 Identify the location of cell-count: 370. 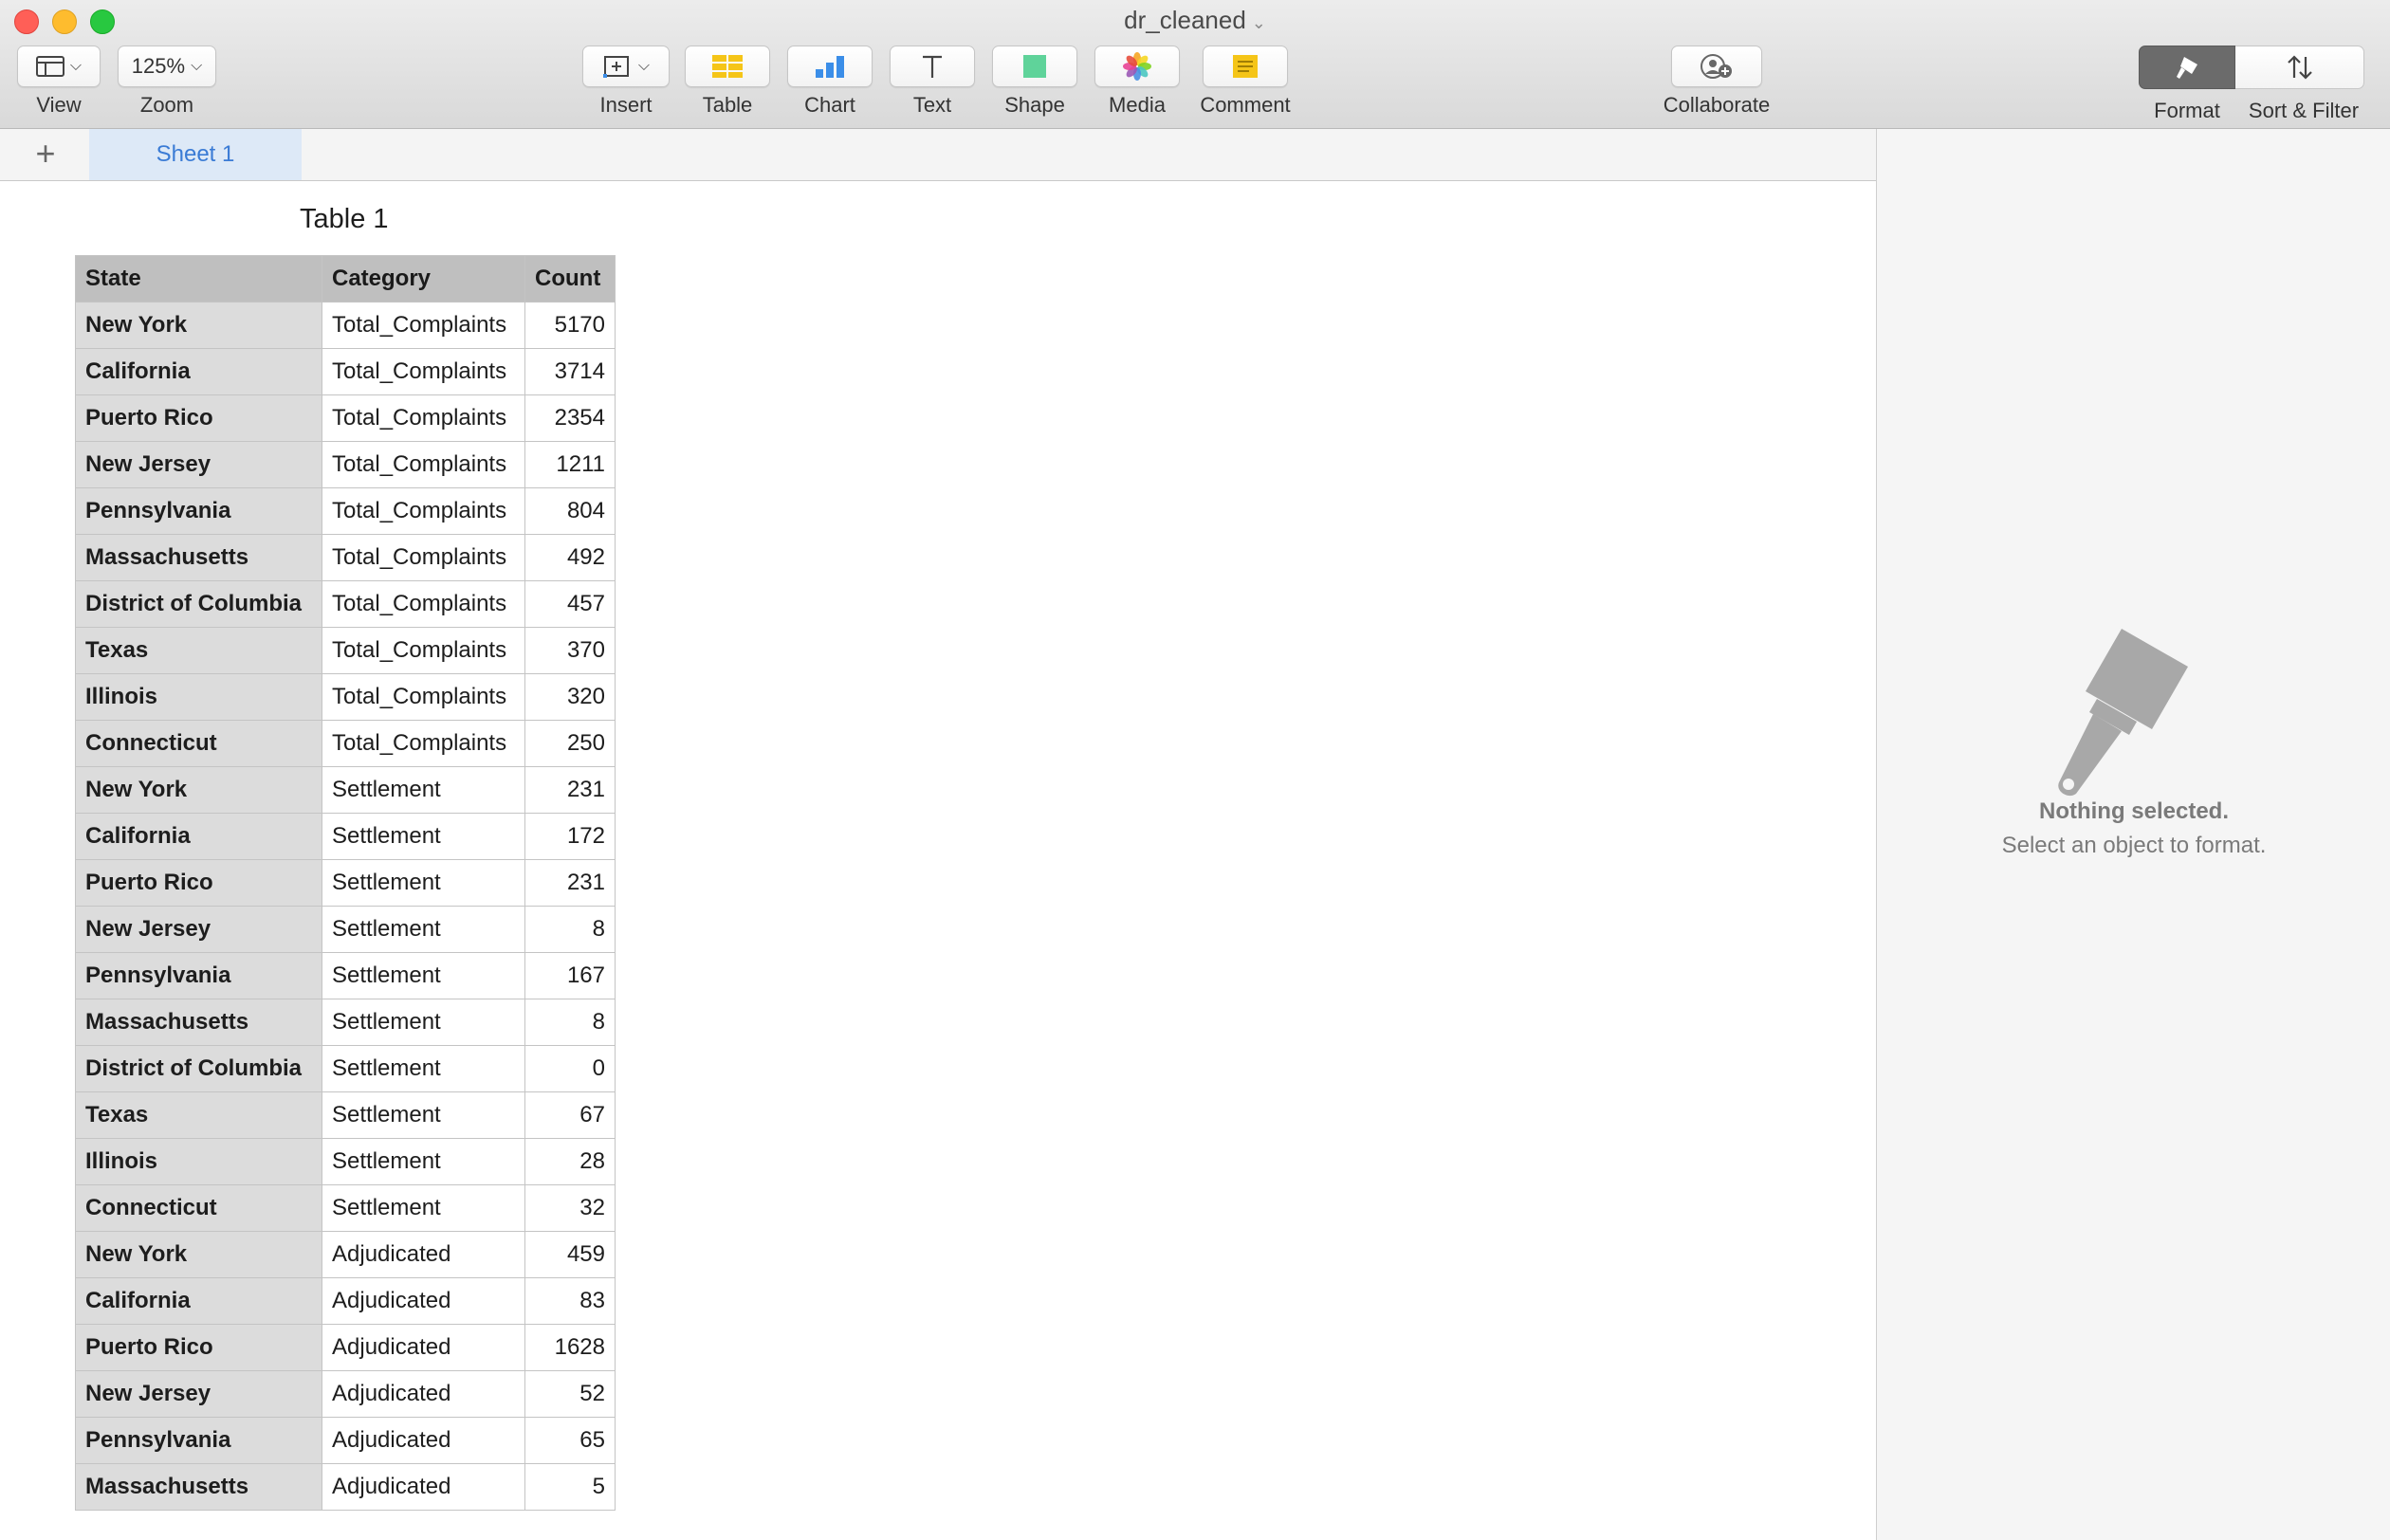
(570, 650).